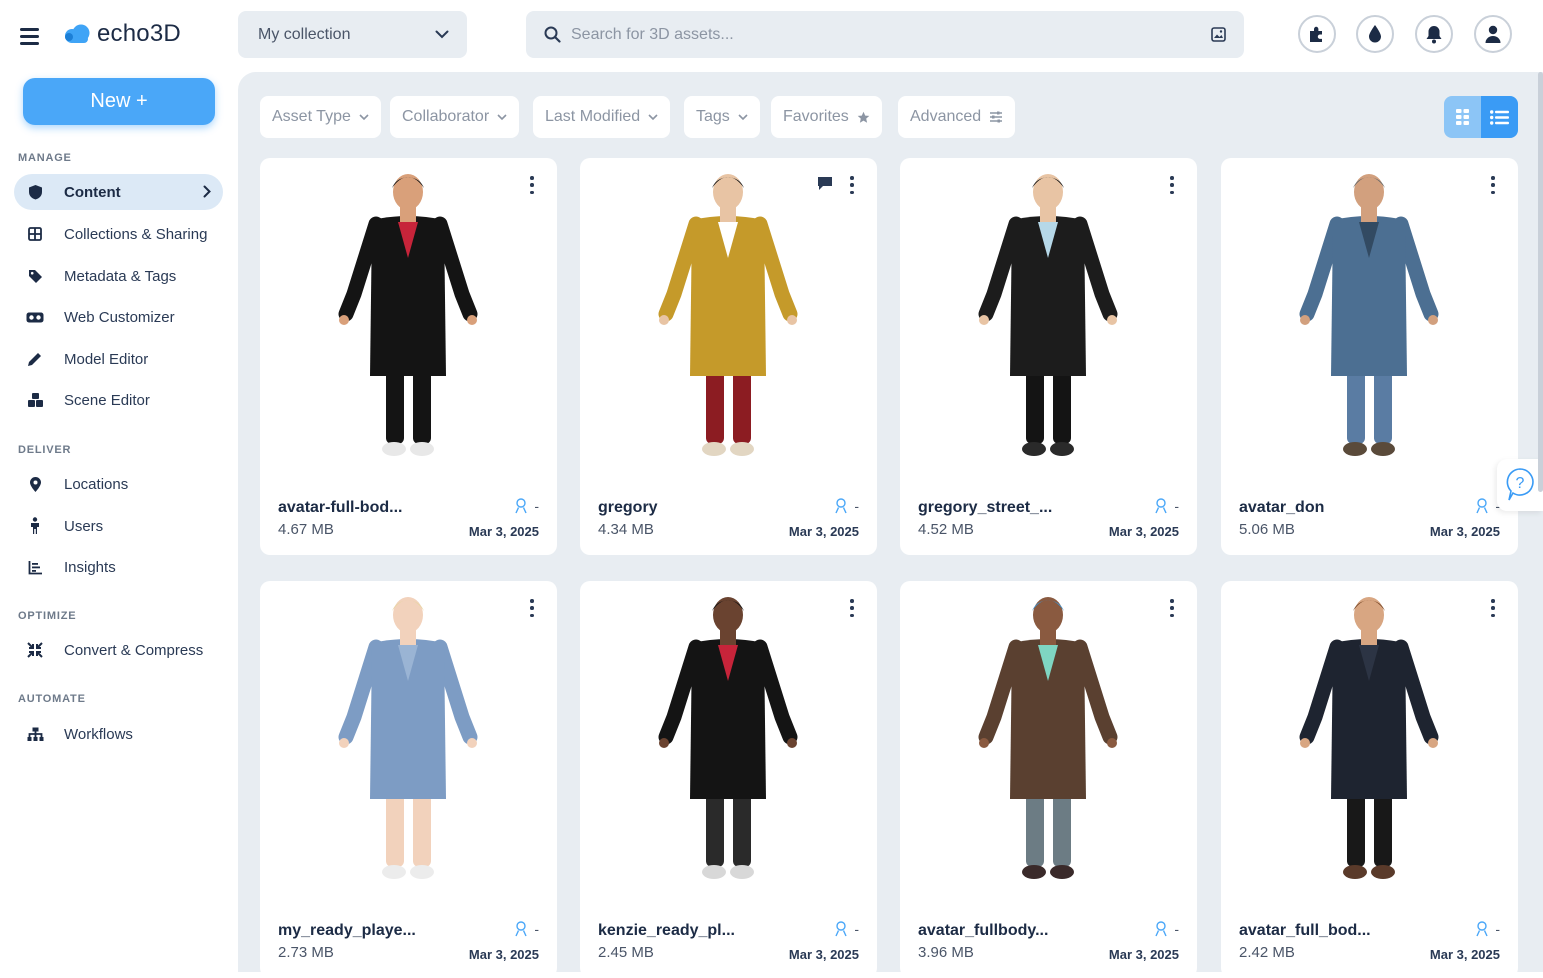 This screenshot has width=1543, height=978. Describe the element at coordinates (118, 317) in the screenshot. I see `sidebar-item-web-customizer: Web Customizer` at that location.